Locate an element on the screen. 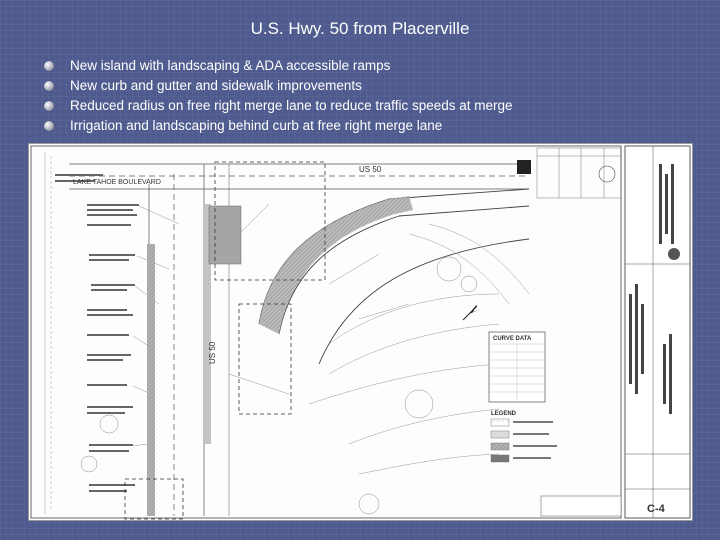  new-island-area is located at coordinates (225, 235).